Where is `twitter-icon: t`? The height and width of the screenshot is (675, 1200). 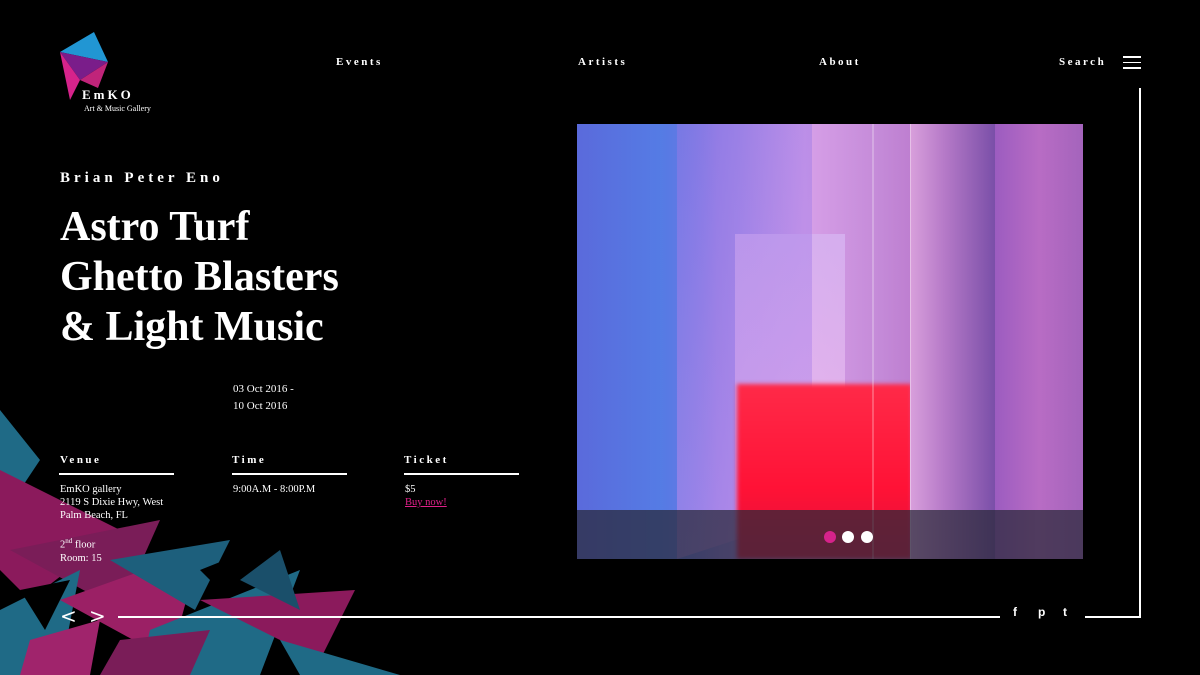
twitter-icon: t is located at coordinates (1065, 612).